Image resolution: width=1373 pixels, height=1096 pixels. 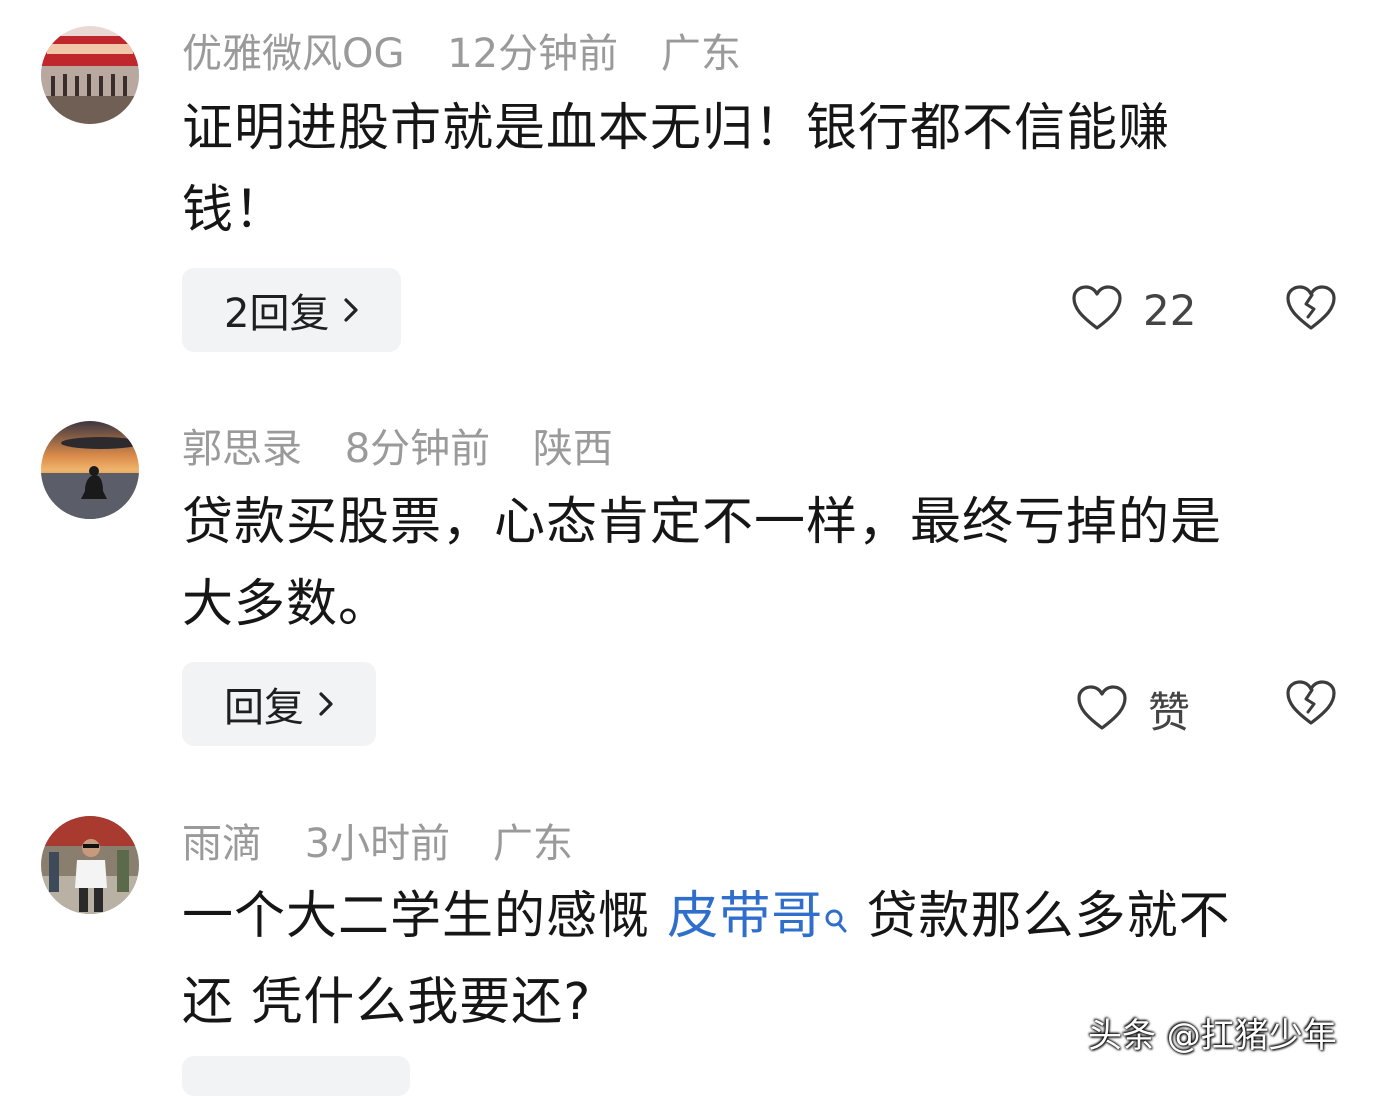 I want to click on mention-text: 皮带哥, so click(x=745, y=916).